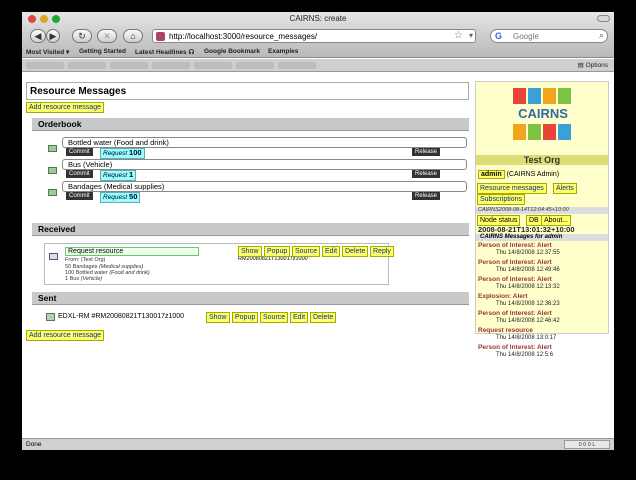 The height and width of the screenshot is (480, 636). I want to click on order-item-name: Bus (Vehicle), so click(264, 164).